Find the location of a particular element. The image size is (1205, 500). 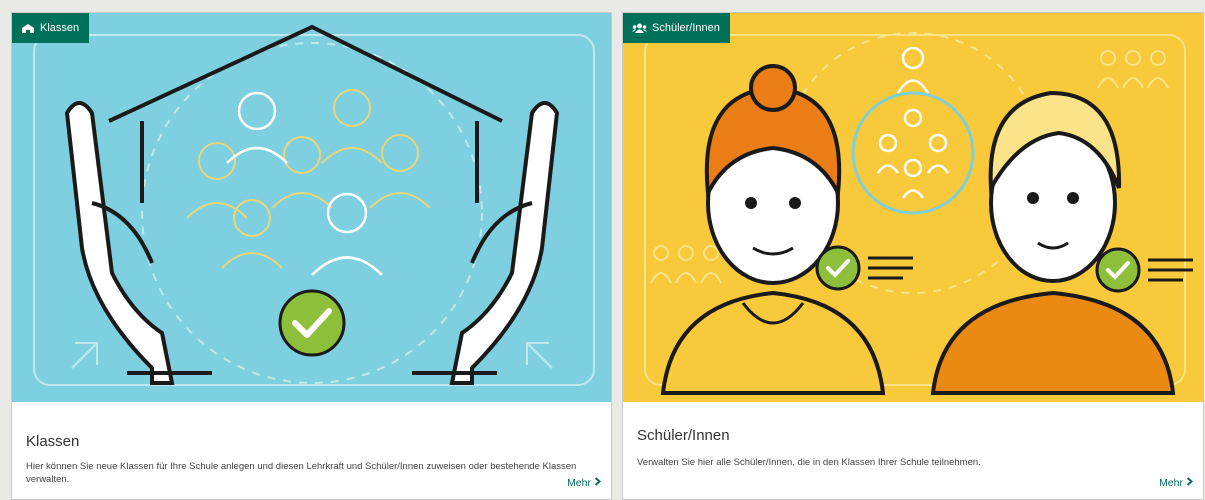

tag-klassen: Klassen is located at coordinates (51, 28).